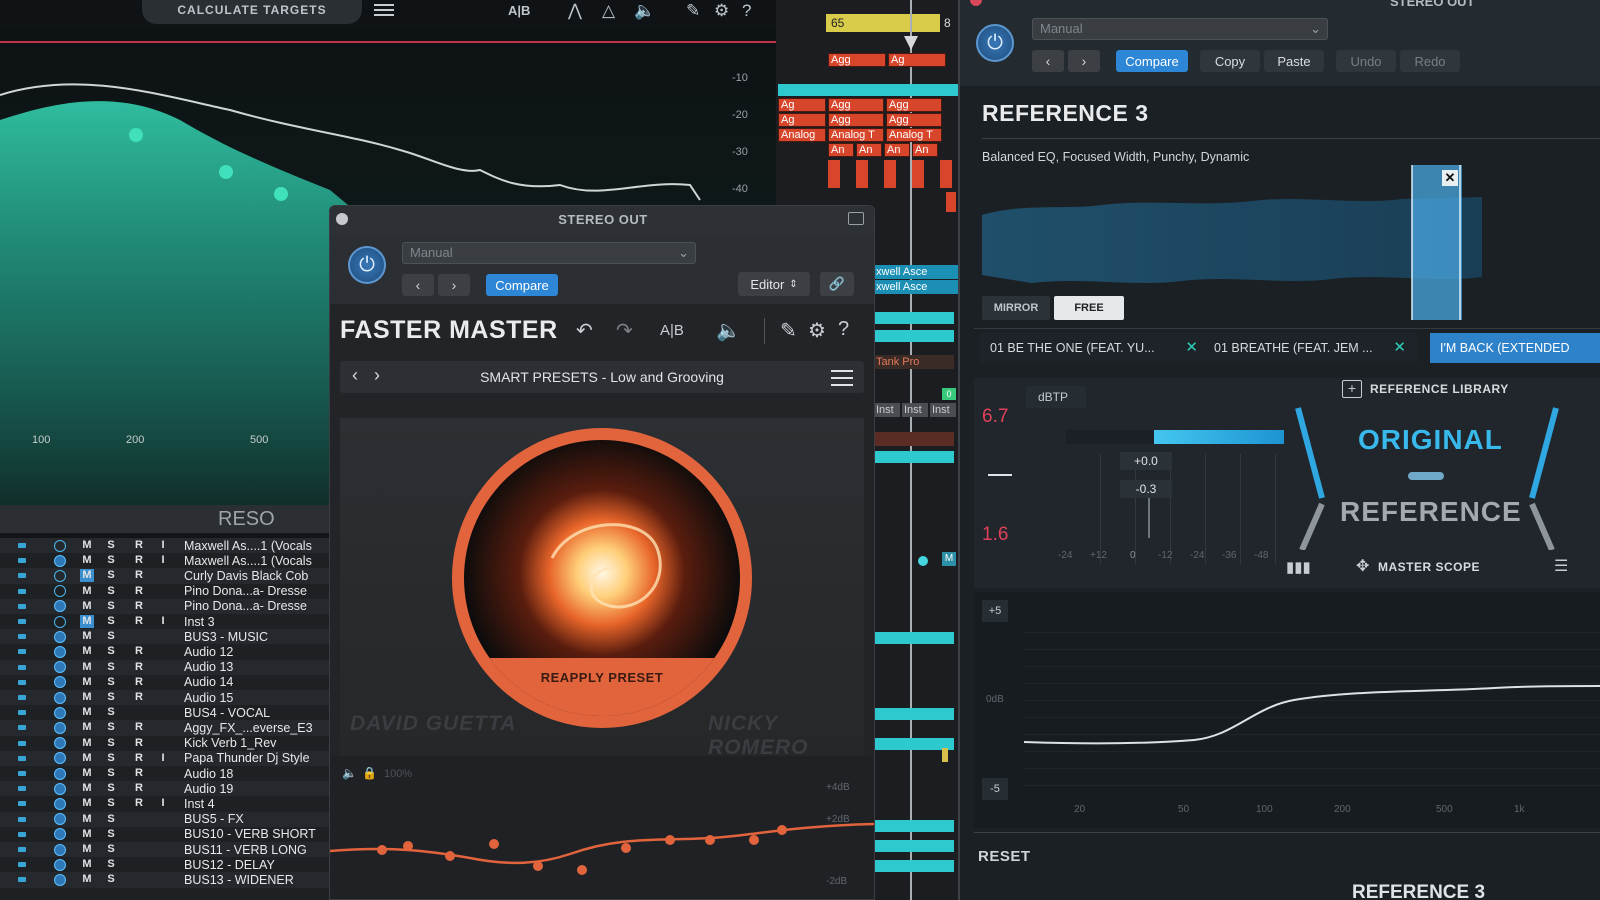 This screenshot has width=1600, height=900. Describe the element at coordinates (995, 789) in the screenshot. I see `scope-minus-button: -5` at that location.